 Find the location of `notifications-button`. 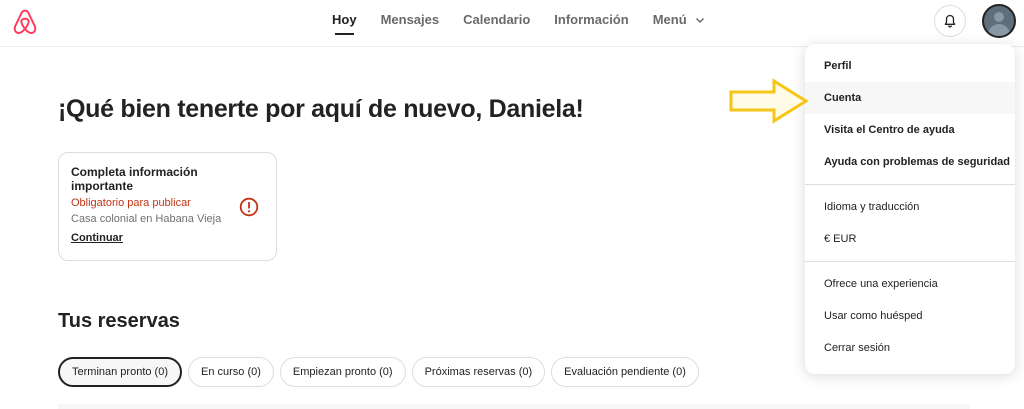

notifications-button is located at coordinates (950, 21).